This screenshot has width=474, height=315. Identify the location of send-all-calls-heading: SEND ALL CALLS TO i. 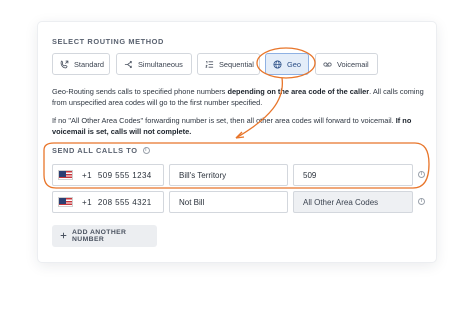
(101, 150).